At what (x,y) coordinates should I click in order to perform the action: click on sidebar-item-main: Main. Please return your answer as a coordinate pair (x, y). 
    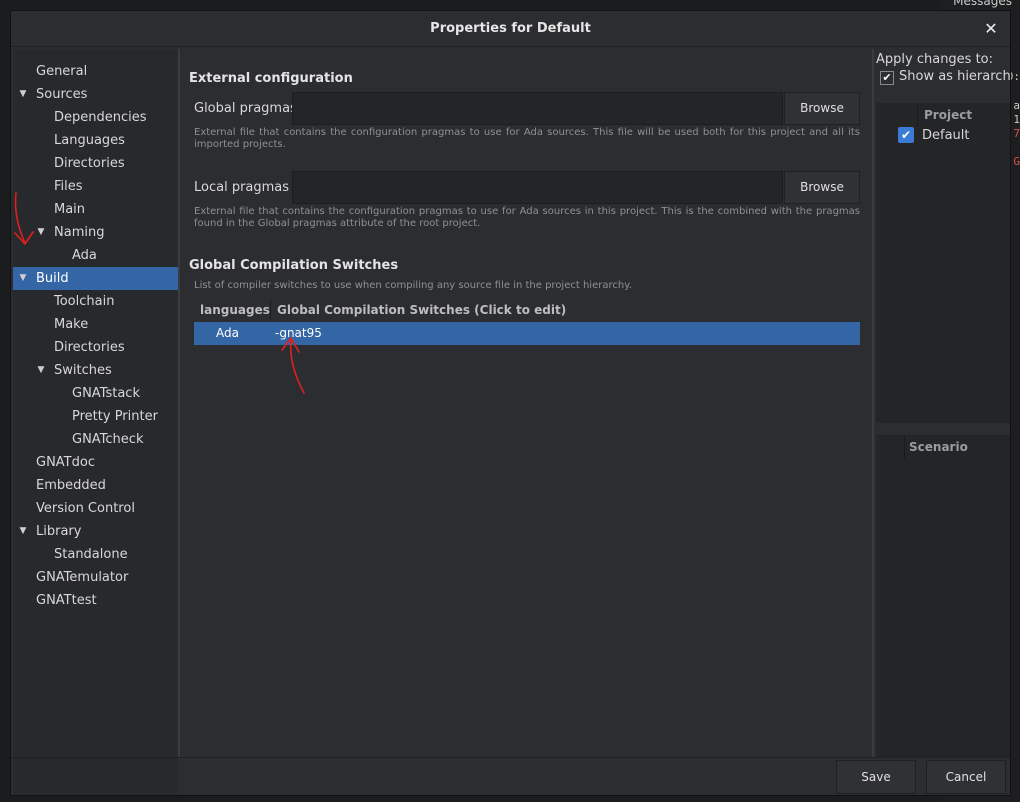
    Looking at the image, I should click on (95, 209).